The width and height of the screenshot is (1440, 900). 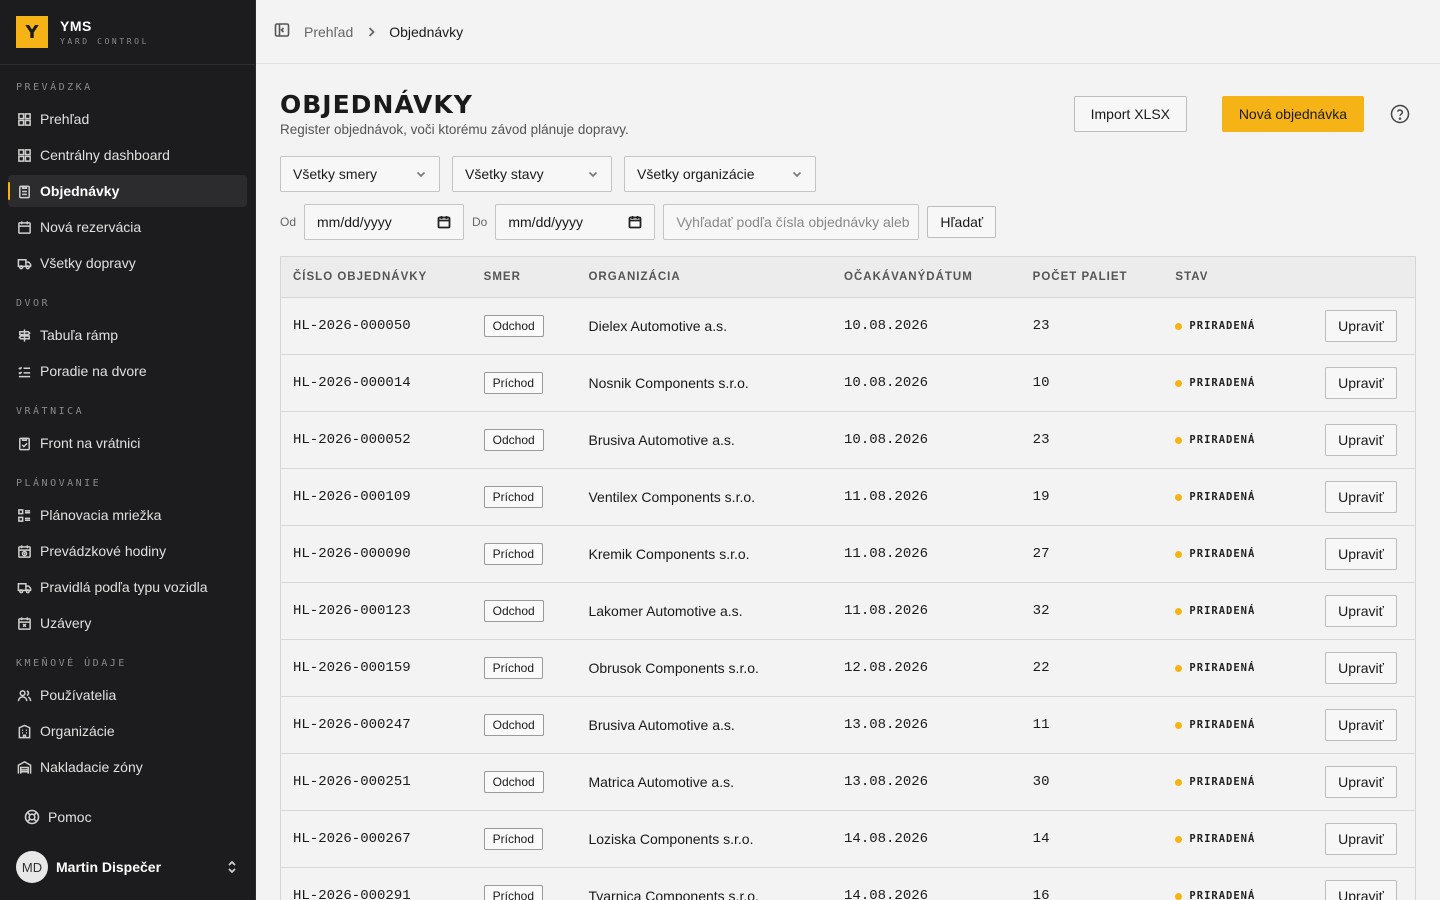 What do you see at coordinates (127, 515) in the screenshot?
I see `sidebar-item-planovacia-mriezka: Plánovacia mriežka` at bounding box center [127, 515].